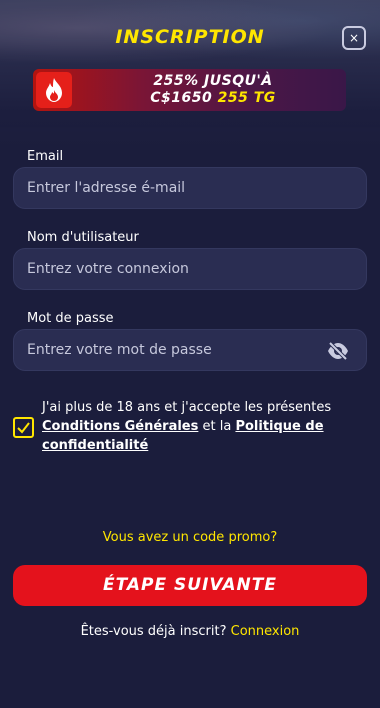  Describe the element at coordinates (246, 98) in the screenshot. I see `promo-bonus: 255 TG` at that location.